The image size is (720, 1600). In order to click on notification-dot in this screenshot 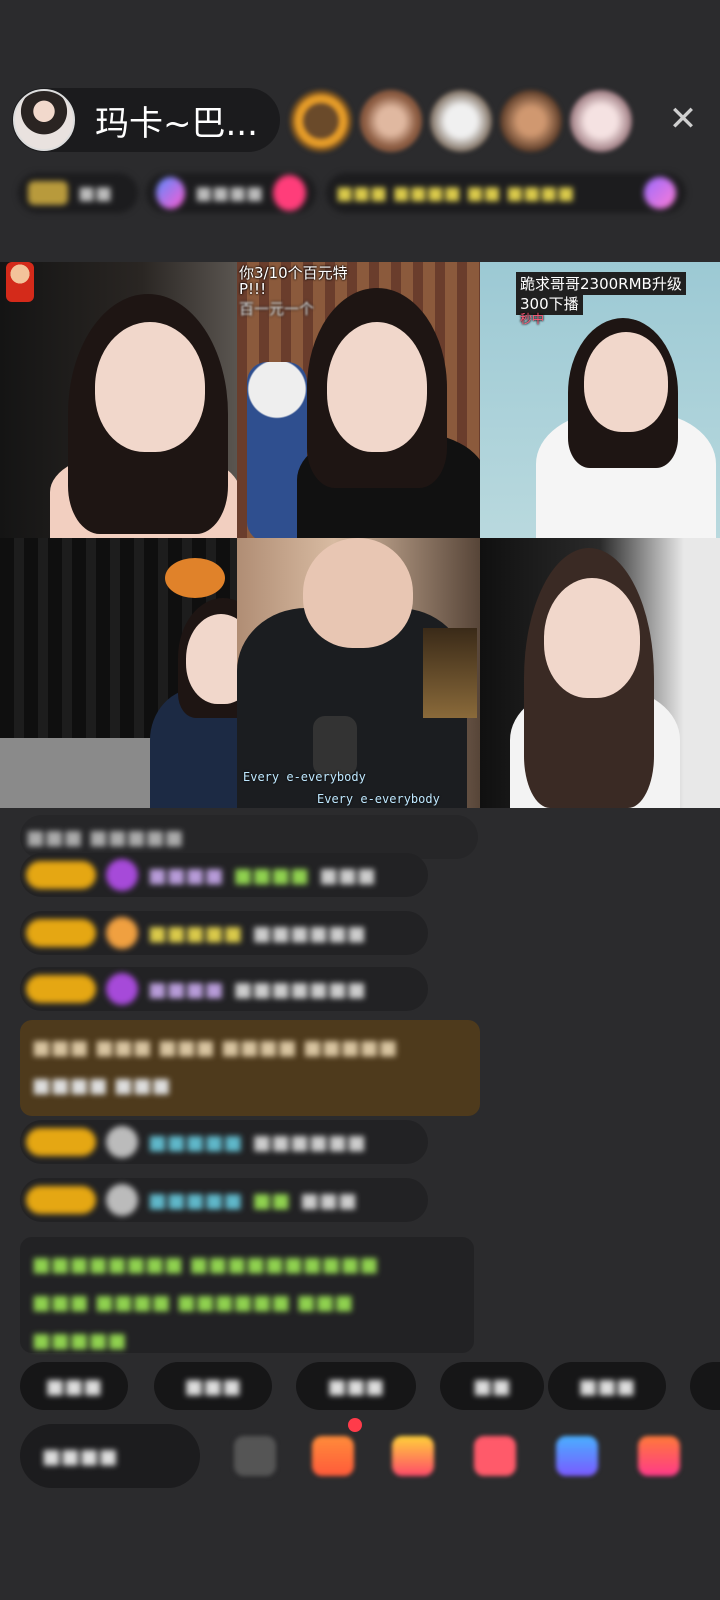, I will do `click(355, 1425)`.